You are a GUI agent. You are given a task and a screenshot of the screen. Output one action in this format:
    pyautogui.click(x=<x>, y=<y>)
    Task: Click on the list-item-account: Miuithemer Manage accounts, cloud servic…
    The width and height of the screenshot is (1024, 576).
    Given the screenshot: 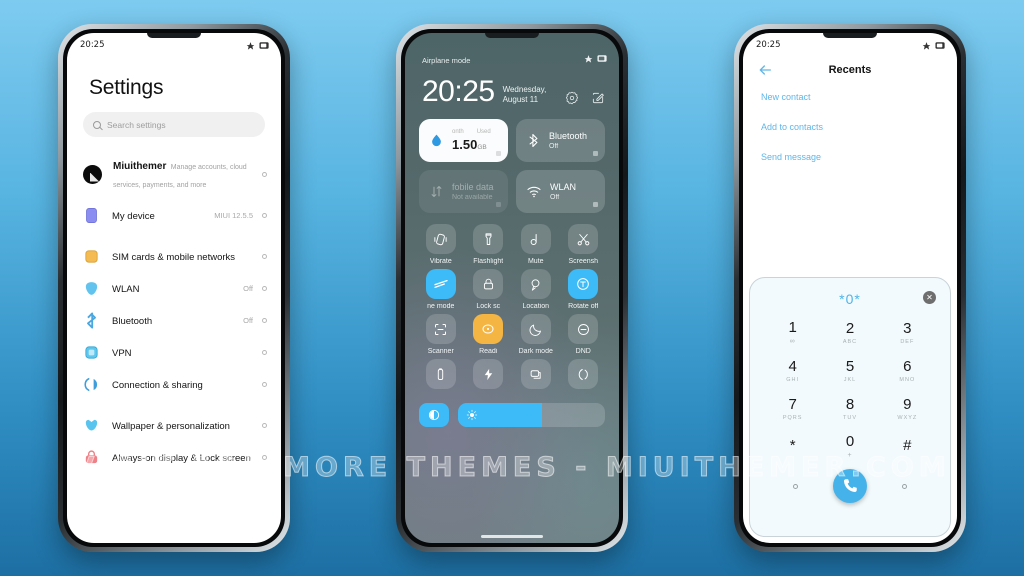 What is the action you would take?
    pyautogui.click(x=174, y=174)
    